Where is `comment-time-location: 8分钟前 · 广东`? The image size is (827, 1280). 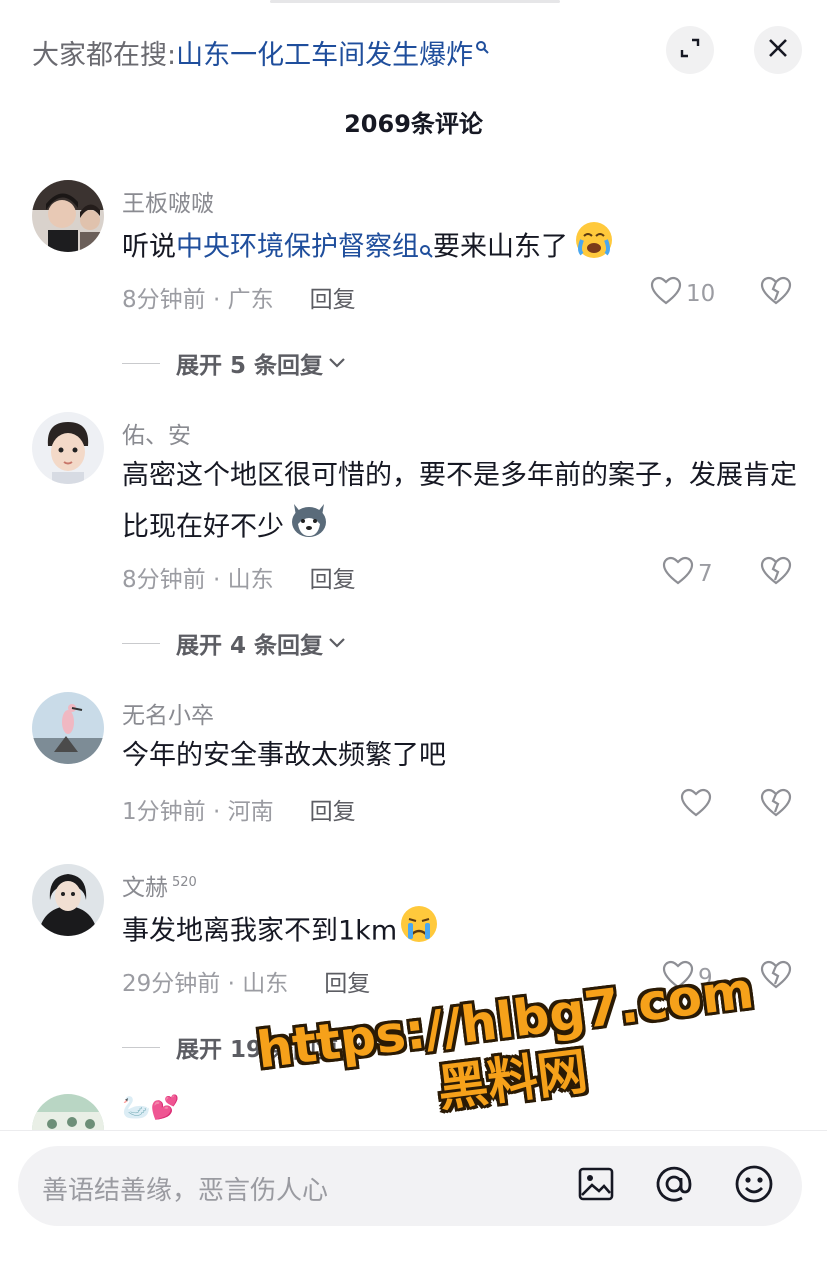
comment-time-location: 8分钟前 · 广东 is located at coordinates (198, 300).